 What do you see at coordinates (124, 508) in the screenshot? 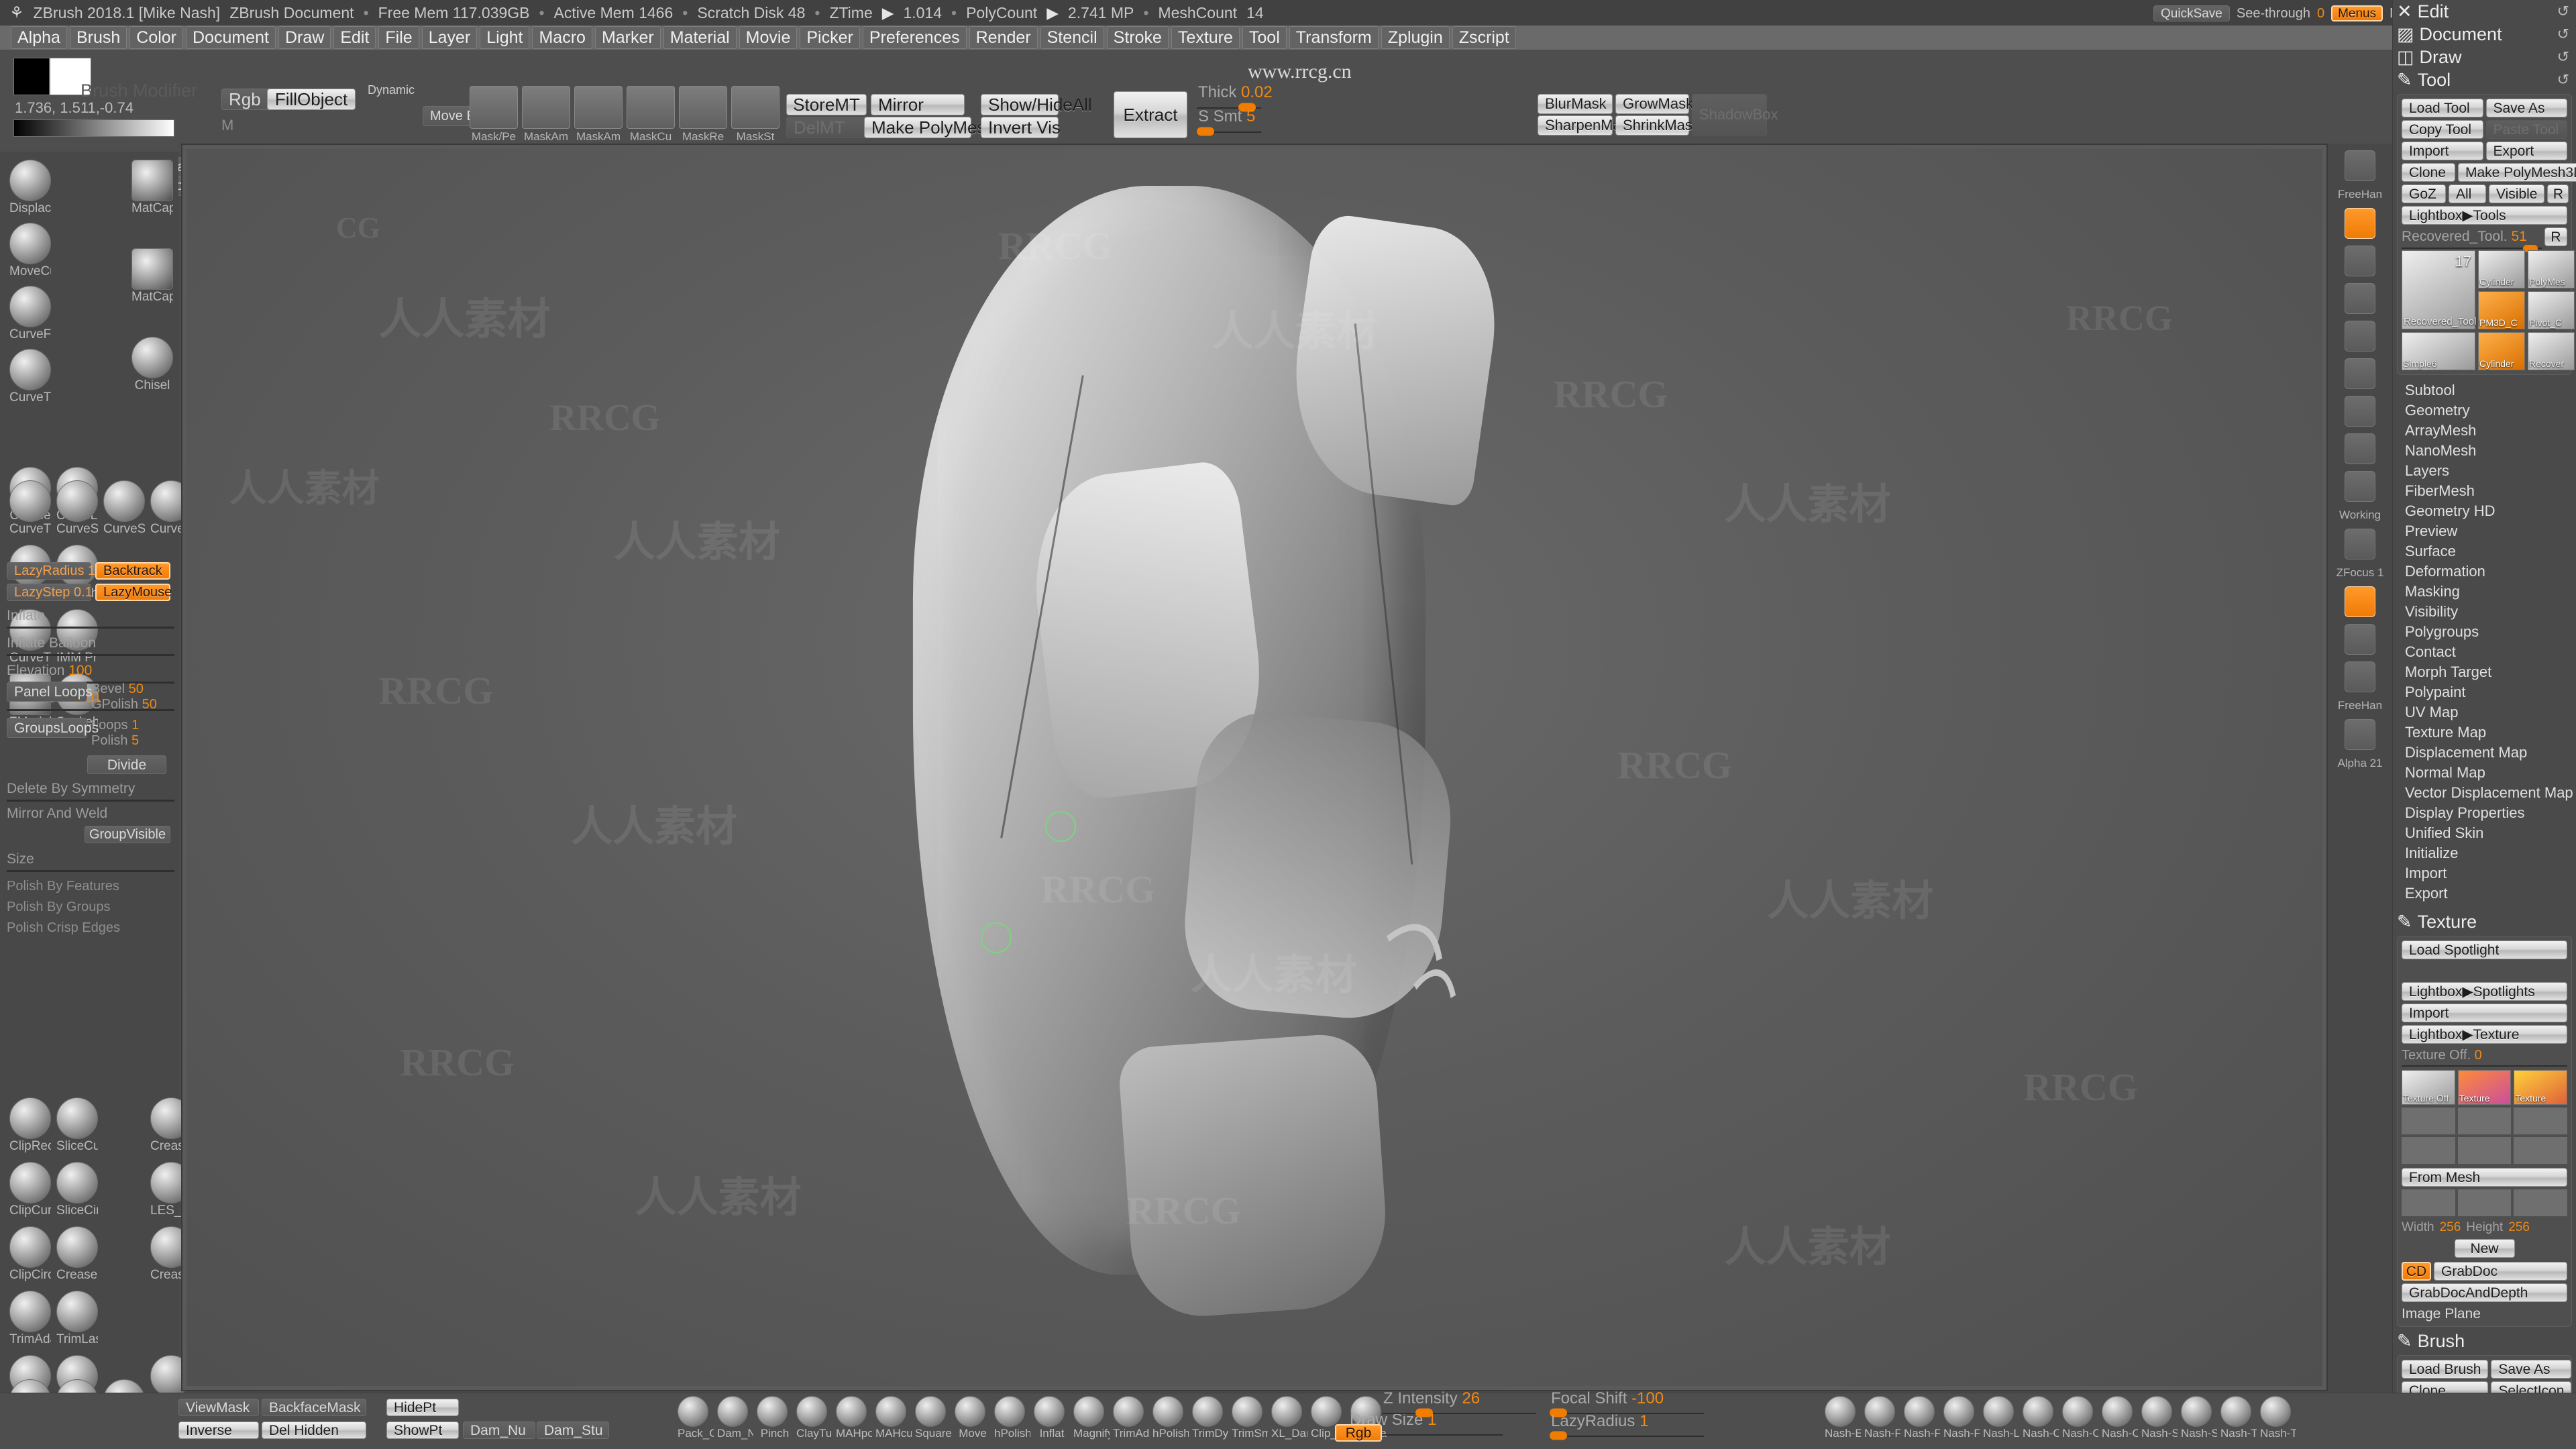
I see `curvestrap-brush: CurveSt` at bounding box center [124, 508].